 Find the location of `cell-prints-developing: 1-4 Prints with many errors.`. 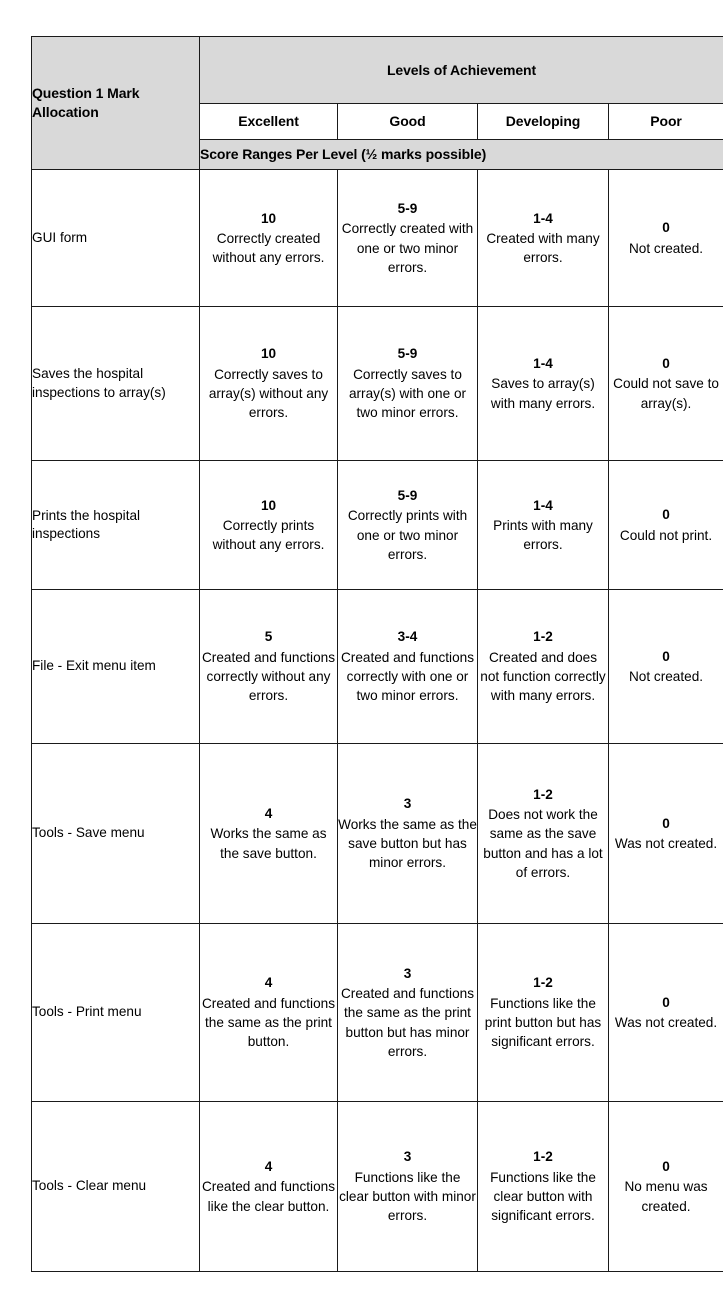

cell-prints-developing: 1-4 Prints with many errors. is located at coordinates (543, 525).